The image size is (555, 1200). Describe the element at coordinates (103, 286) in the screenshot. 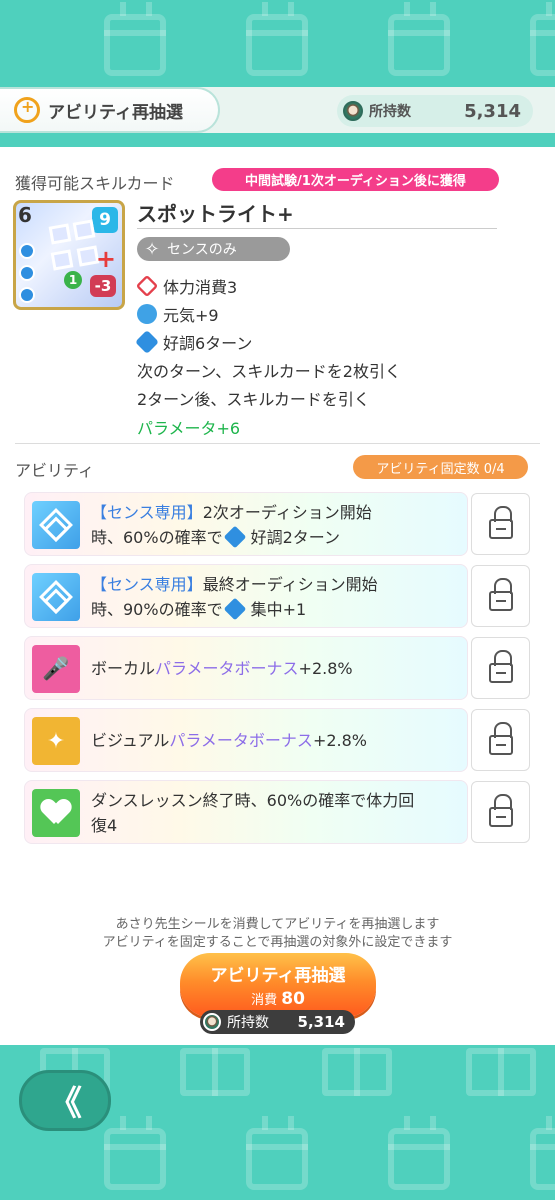

I see `card-stamina-badge: -3` at that location.